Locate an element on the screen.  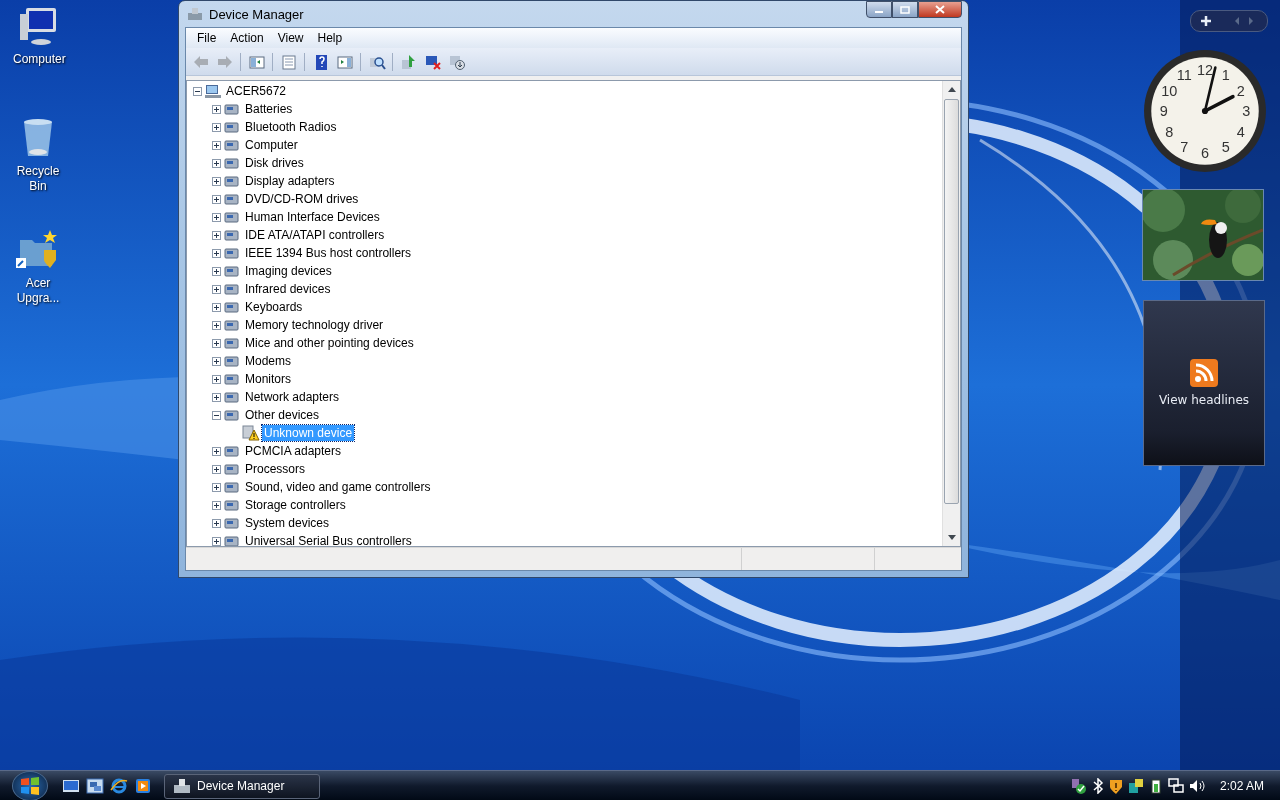
browser-icon is located at coordinates (119, 786).